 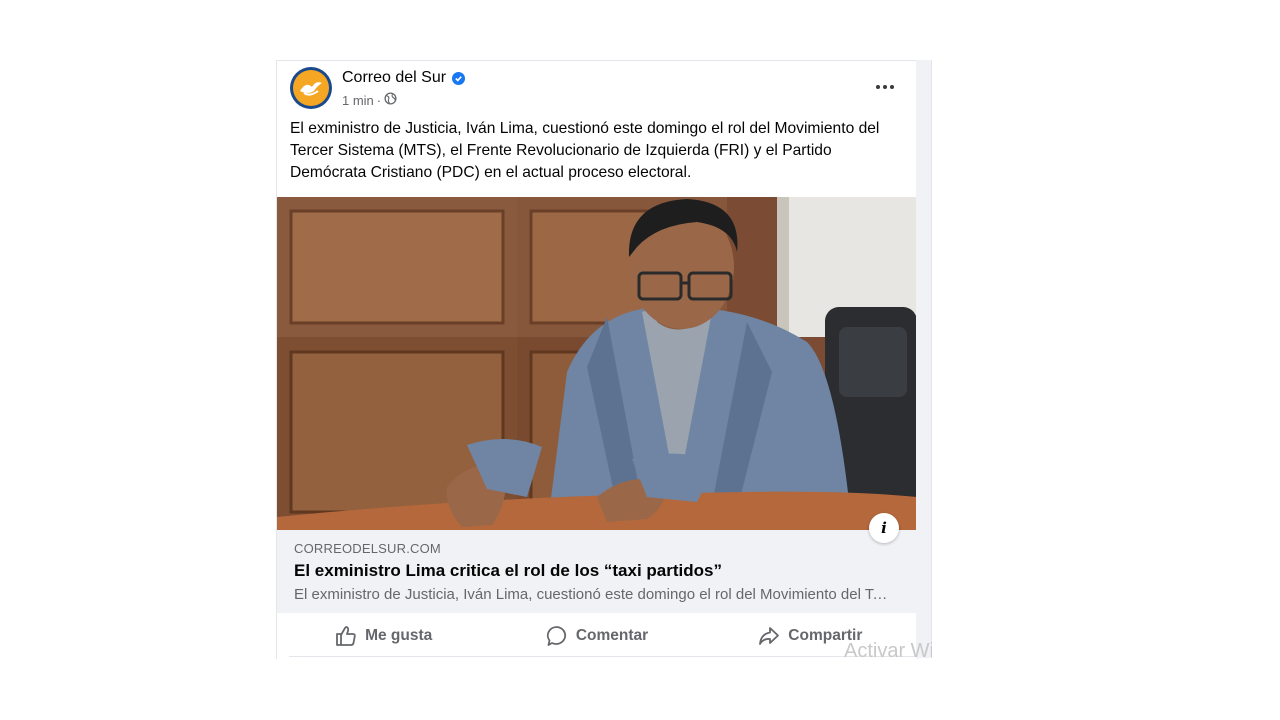 I want to click on link-domain: CORREODELSUR.COM, so click(x=367, y=548).